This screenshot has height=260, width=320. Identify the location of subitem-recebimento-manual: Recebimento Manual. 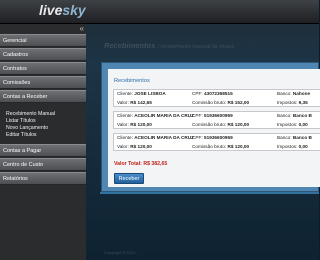
(30, 114).